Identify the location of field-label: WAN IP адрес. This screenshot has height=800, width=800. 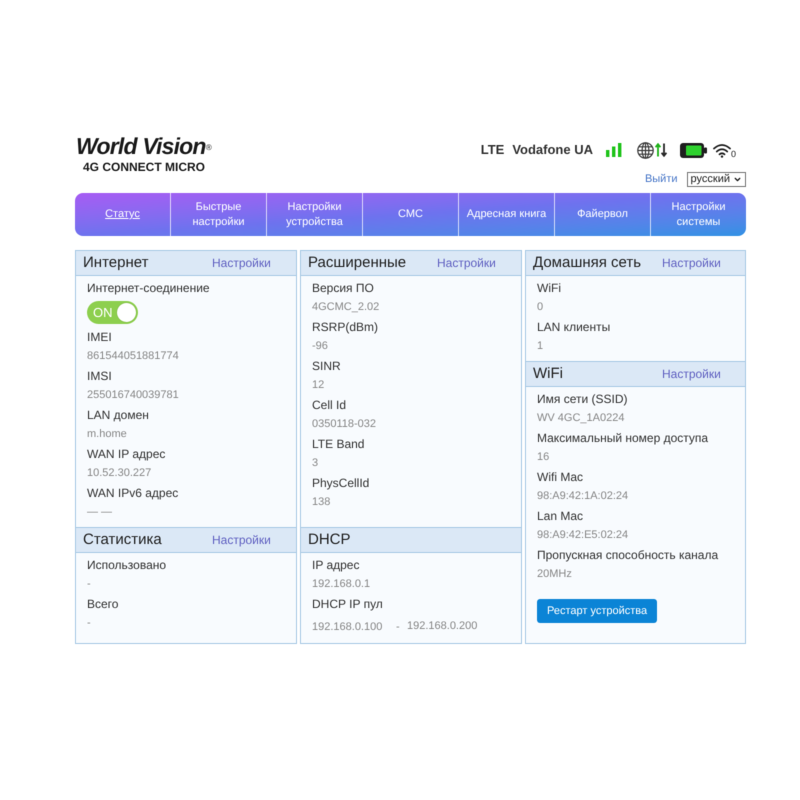
(126, 454).